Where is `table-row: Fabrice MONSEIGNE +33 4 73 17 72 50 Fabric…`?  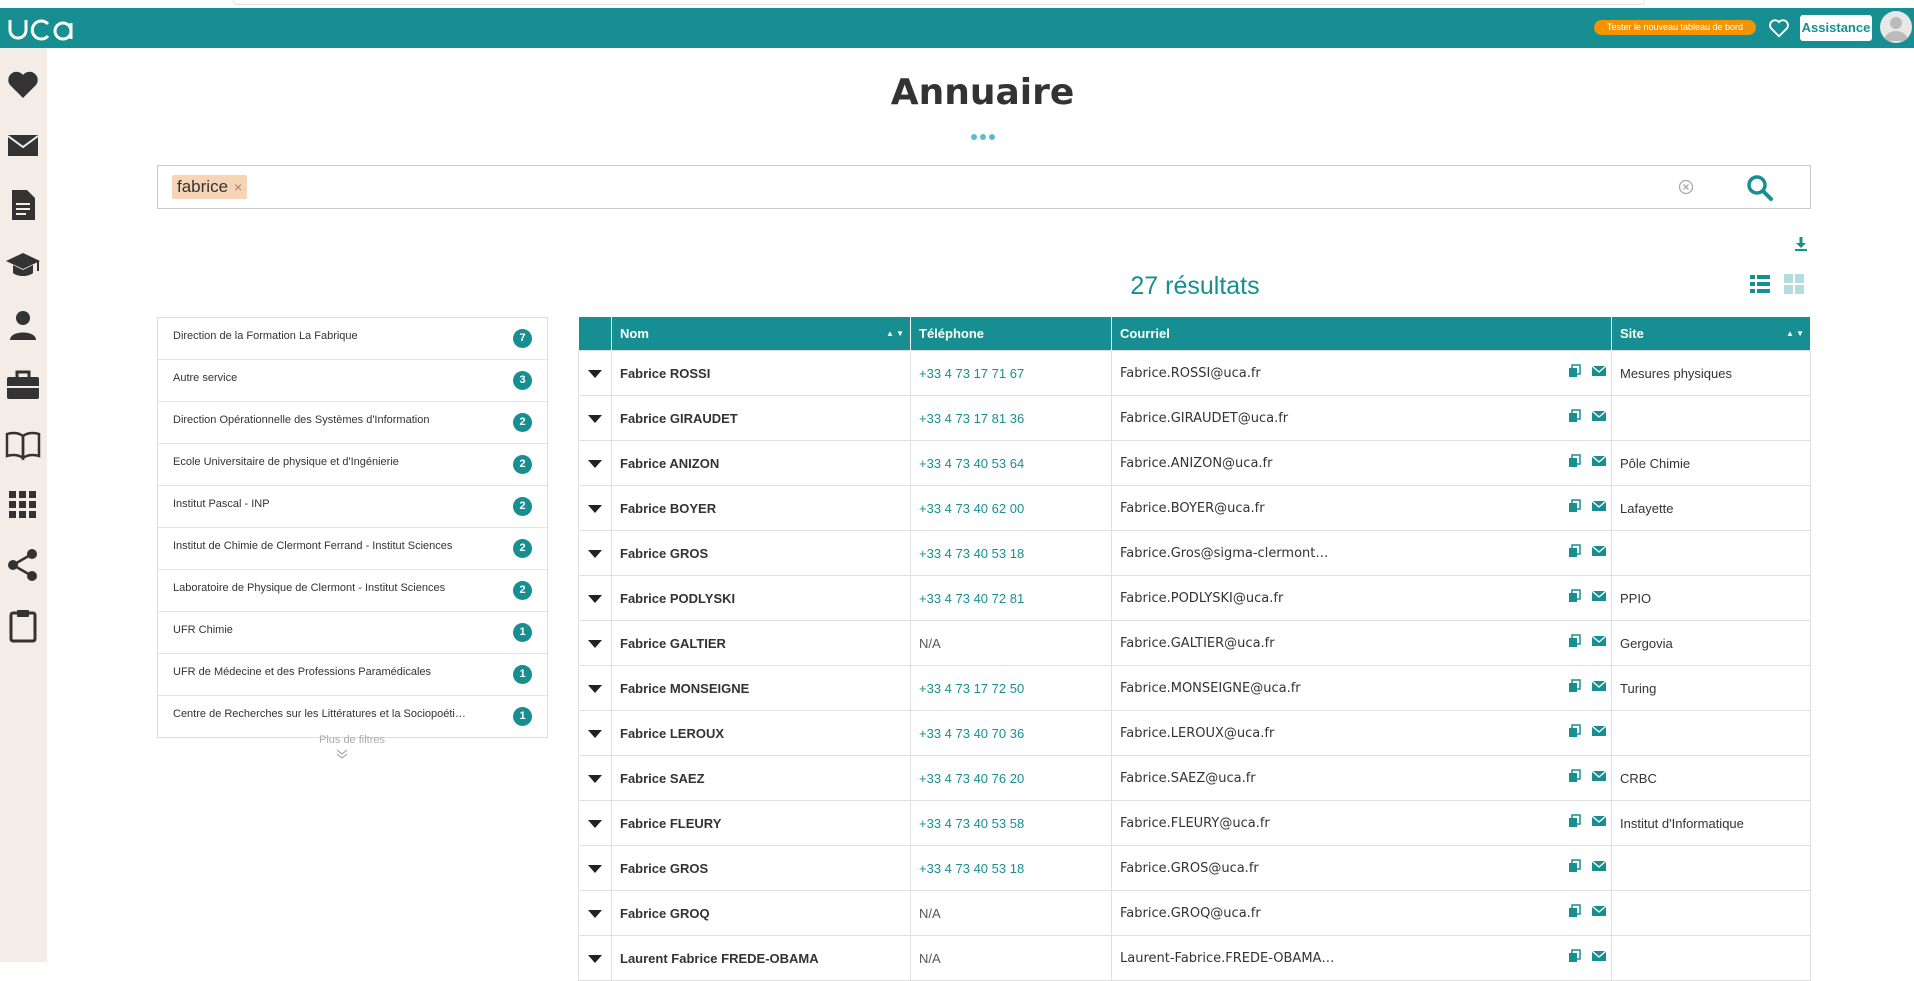
table-row: Fabrice MONSEIGNE +33 4 73 17 72 50 Fabric… is located at coordinates (1194, 688).